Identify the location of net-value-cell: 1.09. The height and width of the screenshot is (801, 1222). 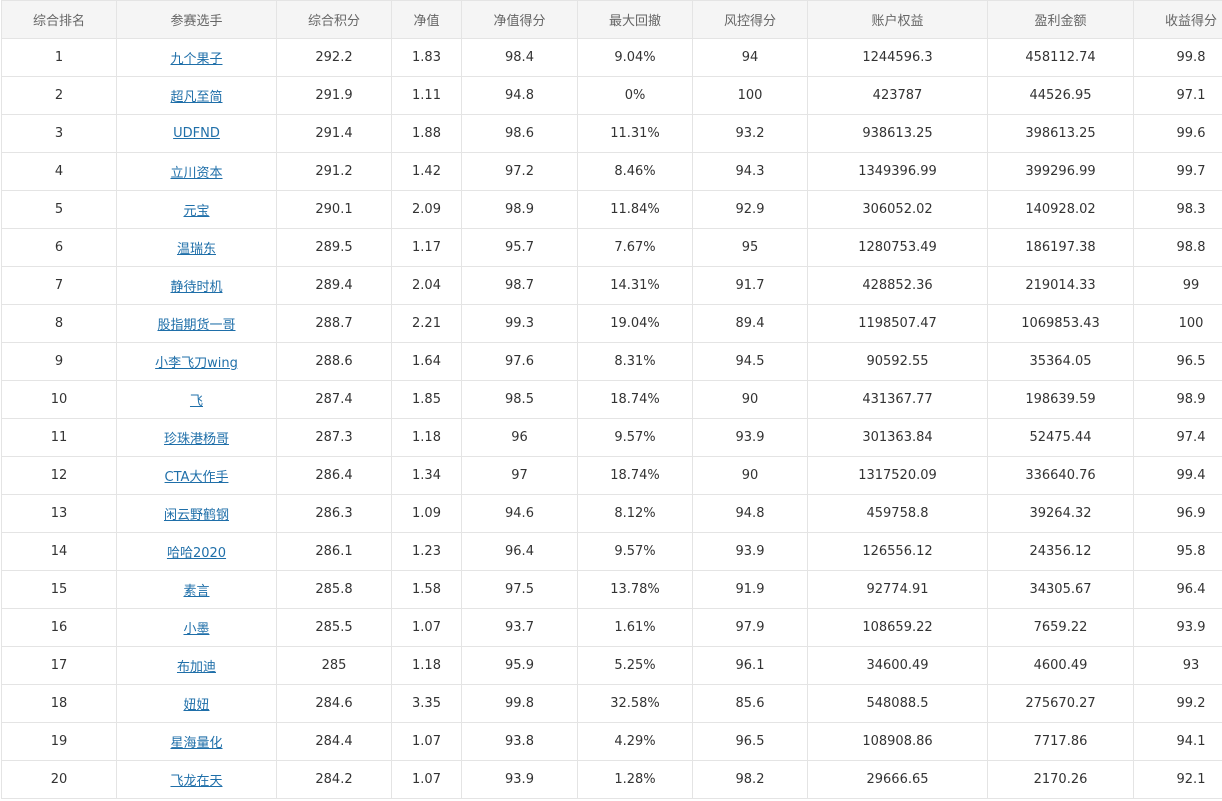
(426, 513).